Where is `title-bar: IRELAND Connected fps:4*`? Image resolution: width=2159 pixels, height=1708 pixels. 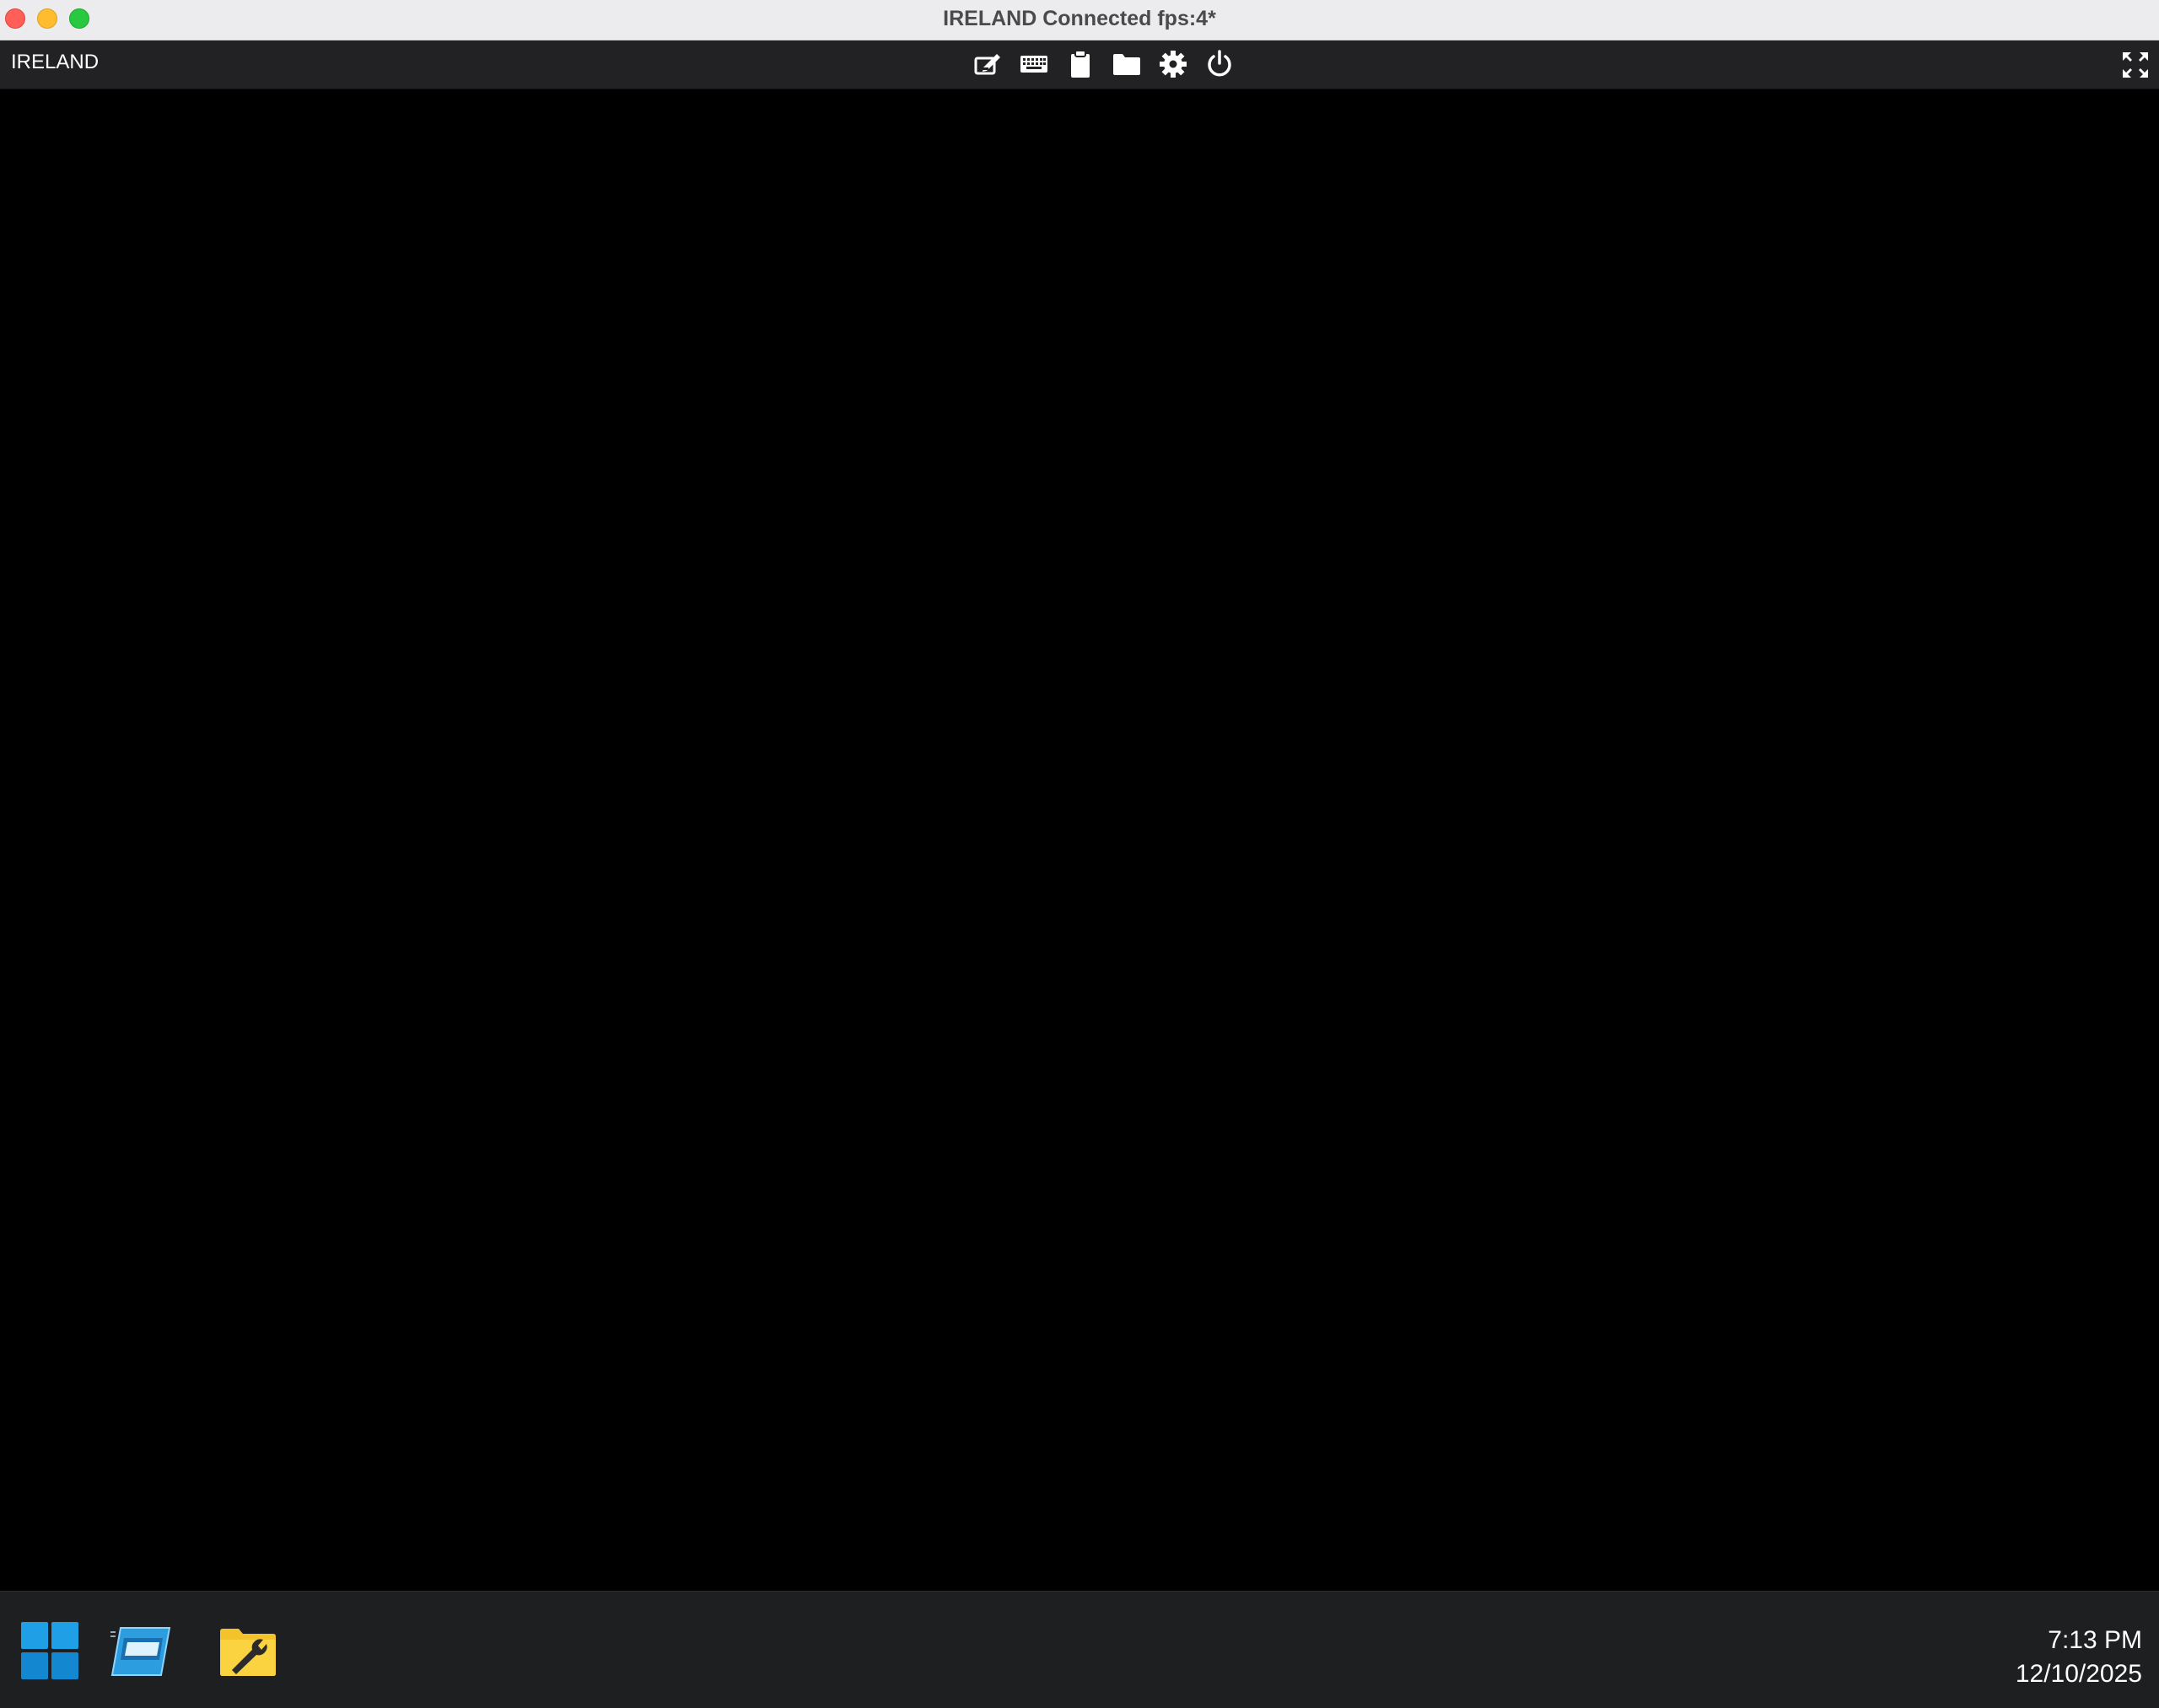 title-bar: IRELAND Connected fps:4* is located at coordinates (1079, 20).